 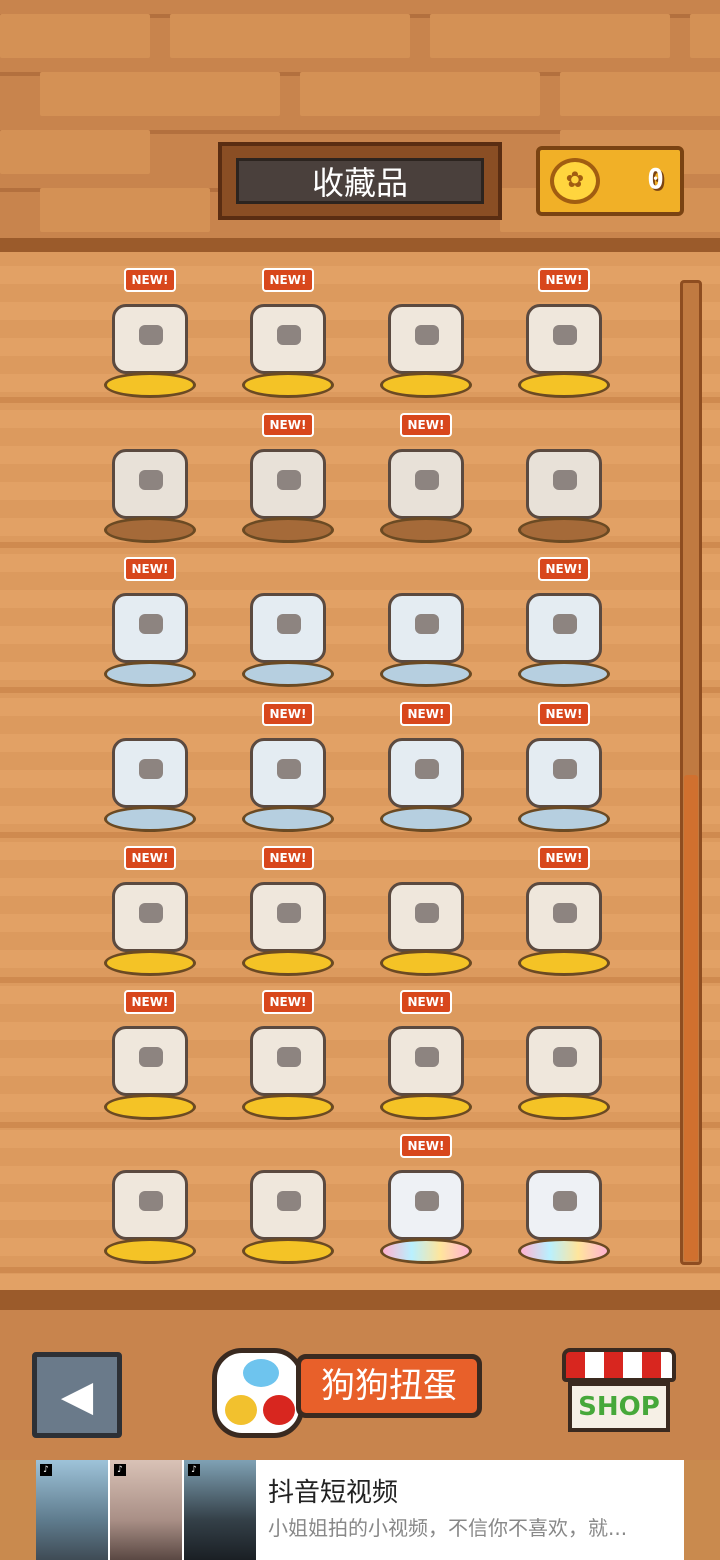 I want to click on collectible-round-window: NEW!, so click(x=564, y=627).